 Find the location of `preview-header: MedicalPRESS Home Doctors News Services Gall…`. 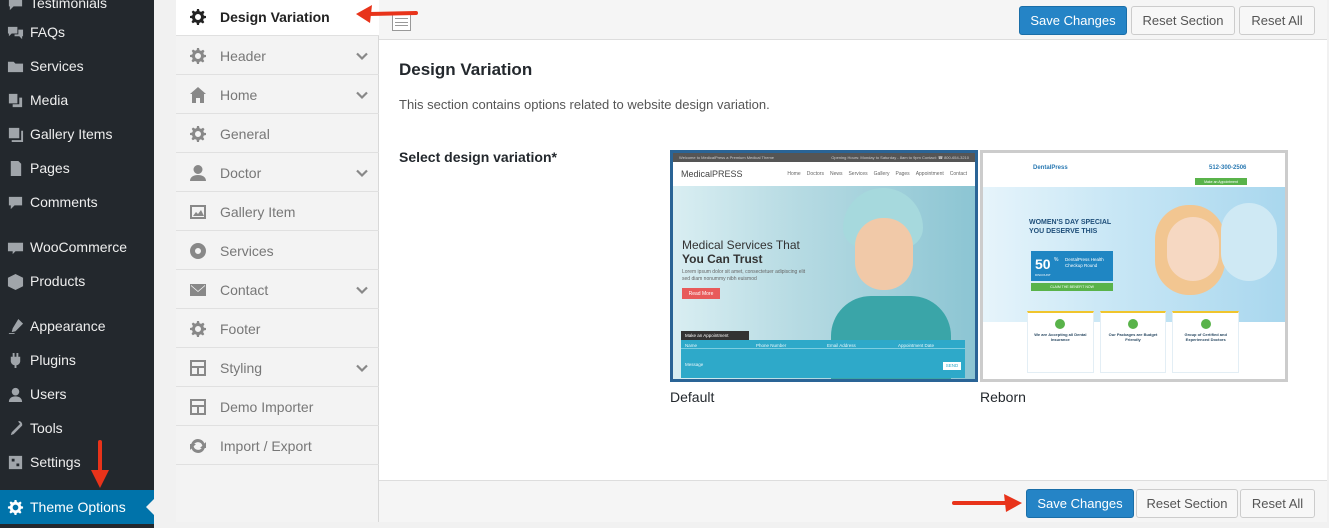

preview-header: MedicalPRESS Home Doctors News Services Gall… is located at coordinates (824, 174).